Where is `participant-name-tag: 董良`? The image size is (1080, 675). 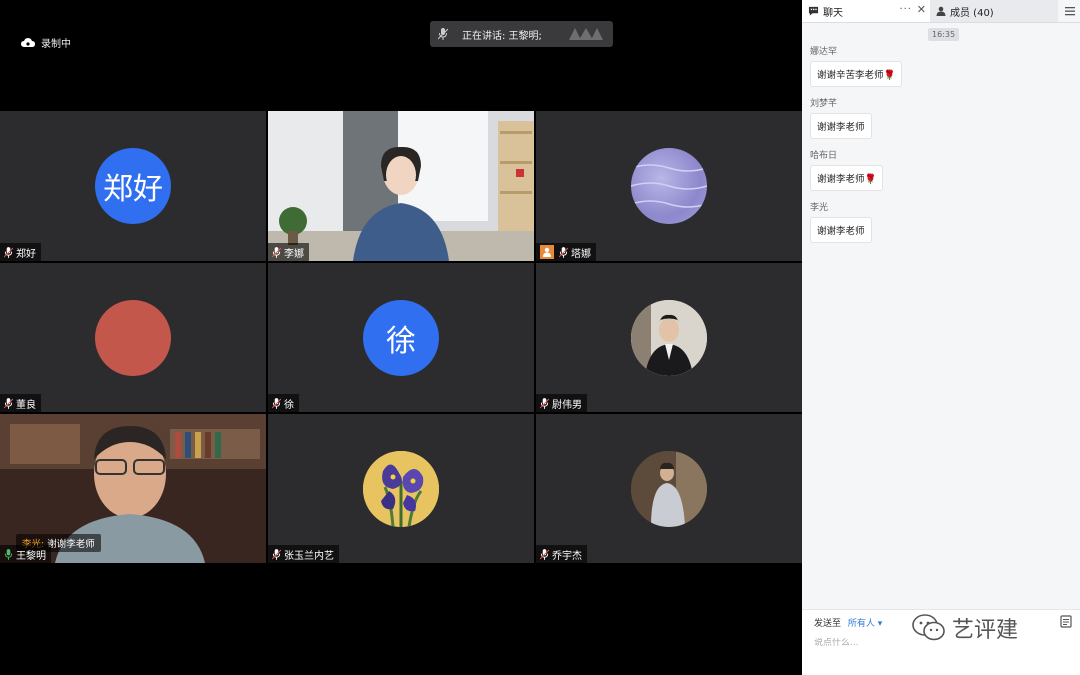 participant-name-tag: 董良 is located at coordinates (20, 403).